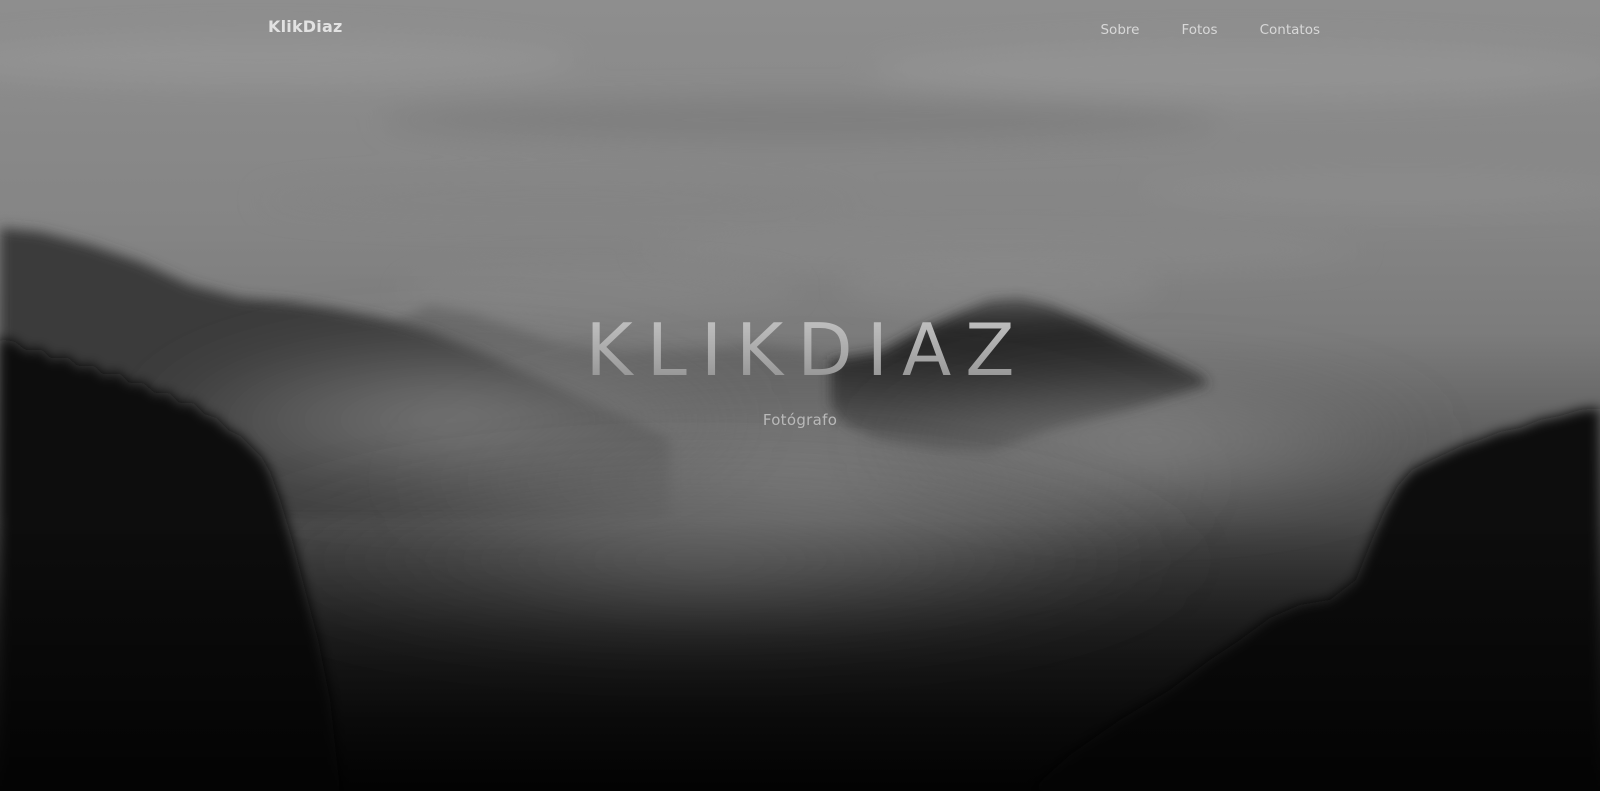 This screenshot has height=791, width=1600. What do you see at coordinates (800, 29) in the screenshot?
I see `top-navbar: KlikDiaz Sobre Fotos Contatos` at bounding box center [800, 29].